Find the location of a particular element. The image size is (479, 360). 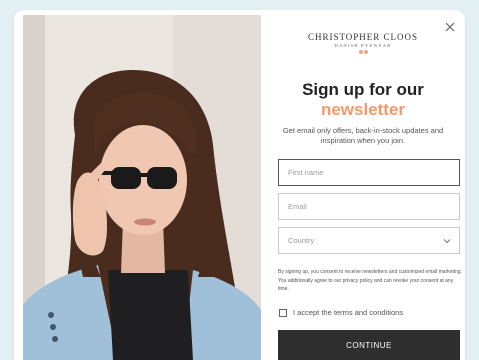

terms-label: I accept the terms and conditions is located at coordinates (348, 312).